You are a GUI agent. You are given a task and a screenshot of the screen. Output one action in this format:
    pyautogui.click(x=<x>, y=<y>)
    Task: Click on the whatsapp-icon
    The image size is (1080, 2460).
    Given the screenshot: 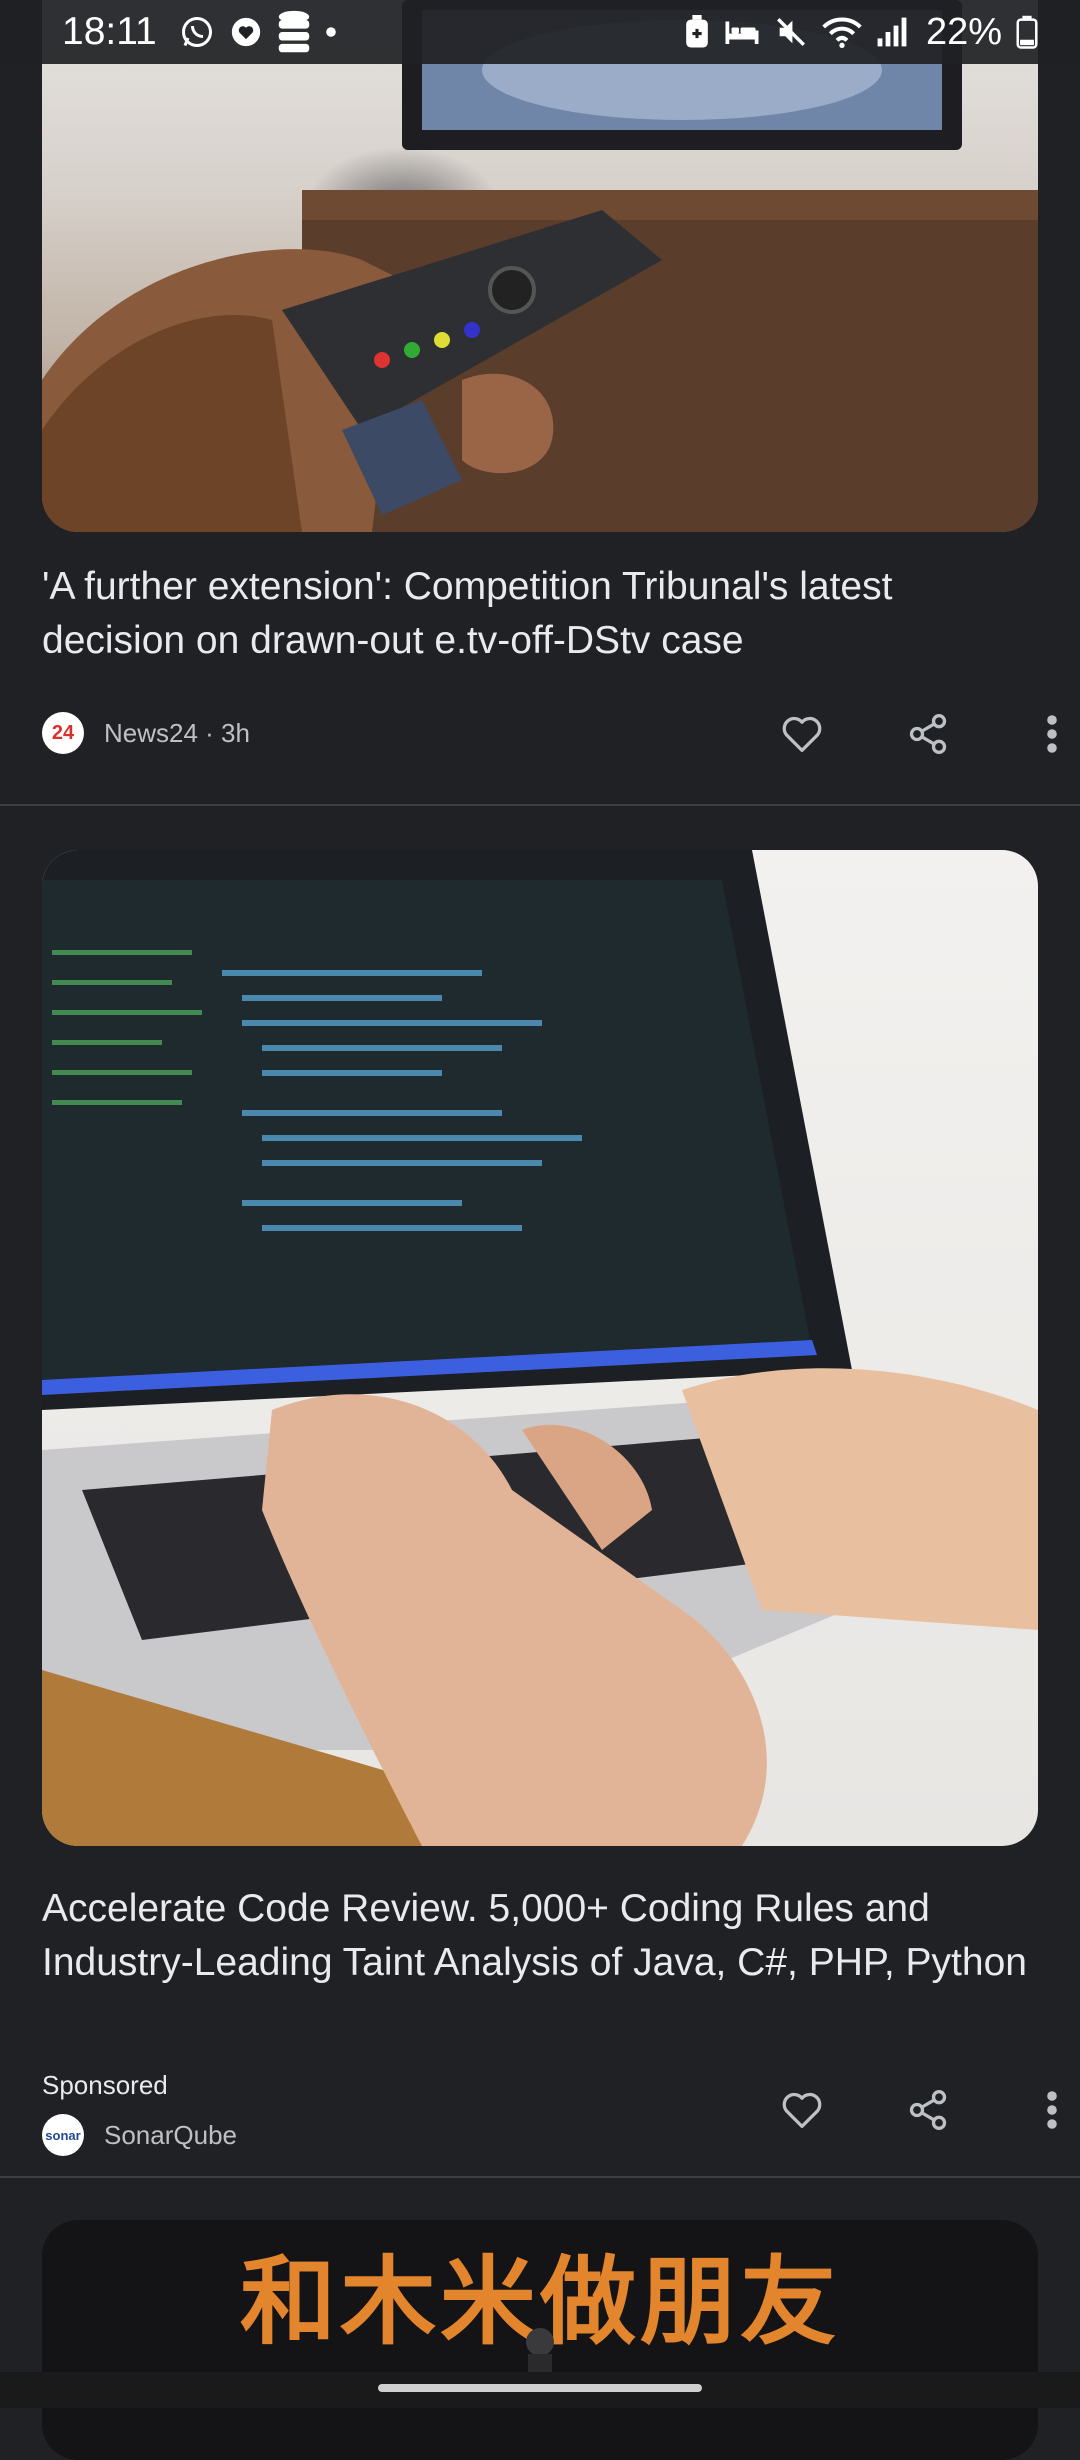 What is the action you would take?
    pyautogui.click(x=197, y=32)
    